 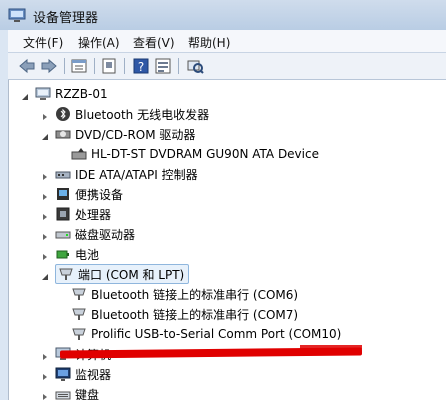 What do you see at coordinates (63, 114) in the screenshot?
I see `bluetooth-icon` at bounding box center [63, 114].